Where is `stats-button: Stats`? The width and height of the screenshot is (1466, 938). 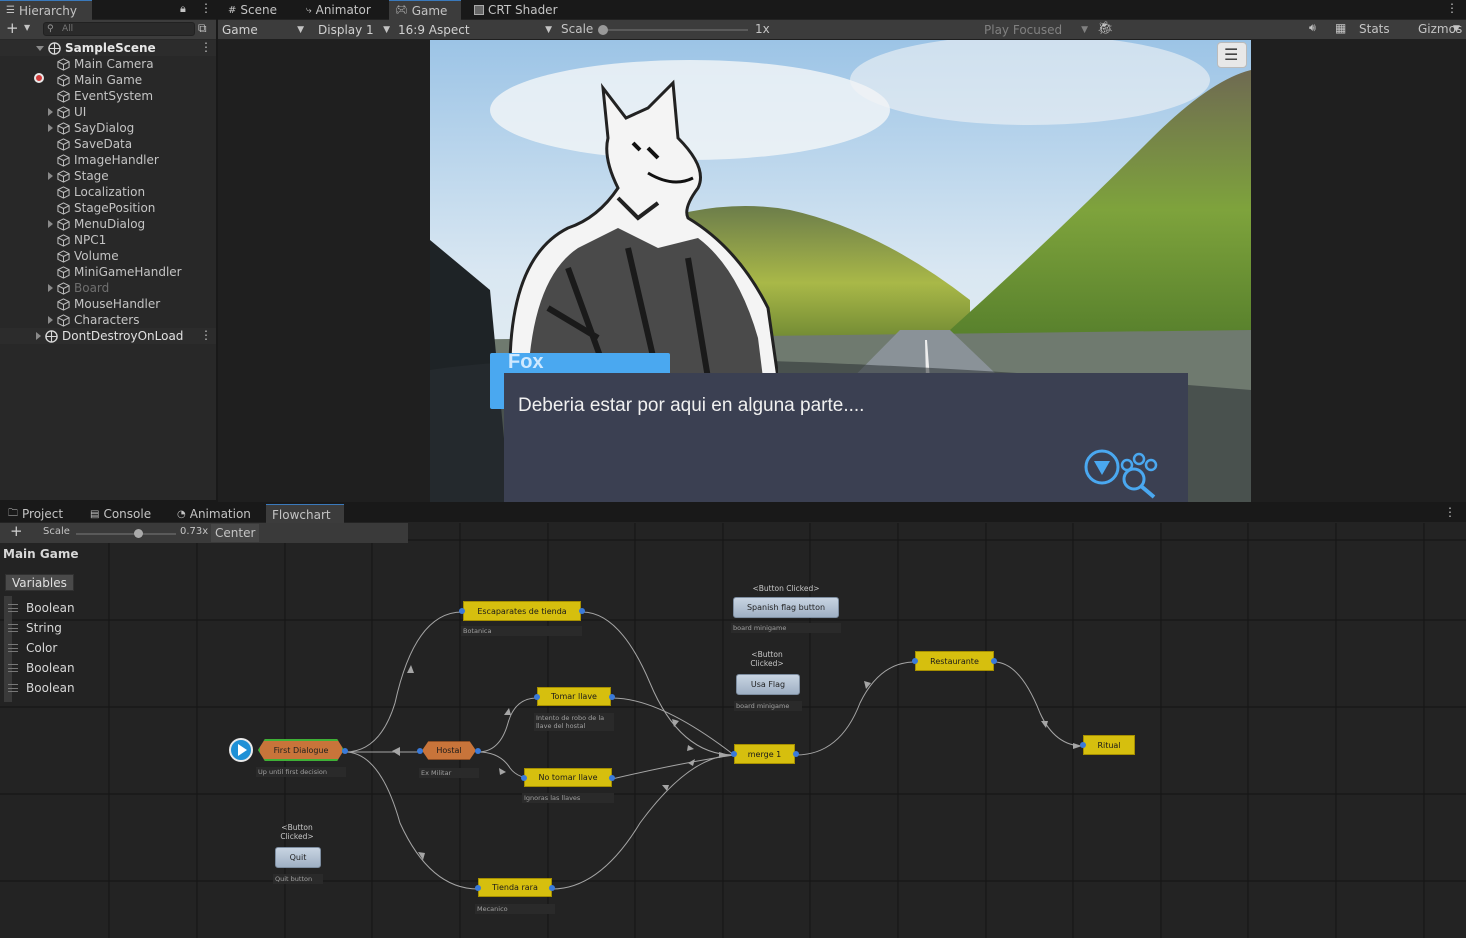
stats-button: Stats is located at coordinates (1374, 29).